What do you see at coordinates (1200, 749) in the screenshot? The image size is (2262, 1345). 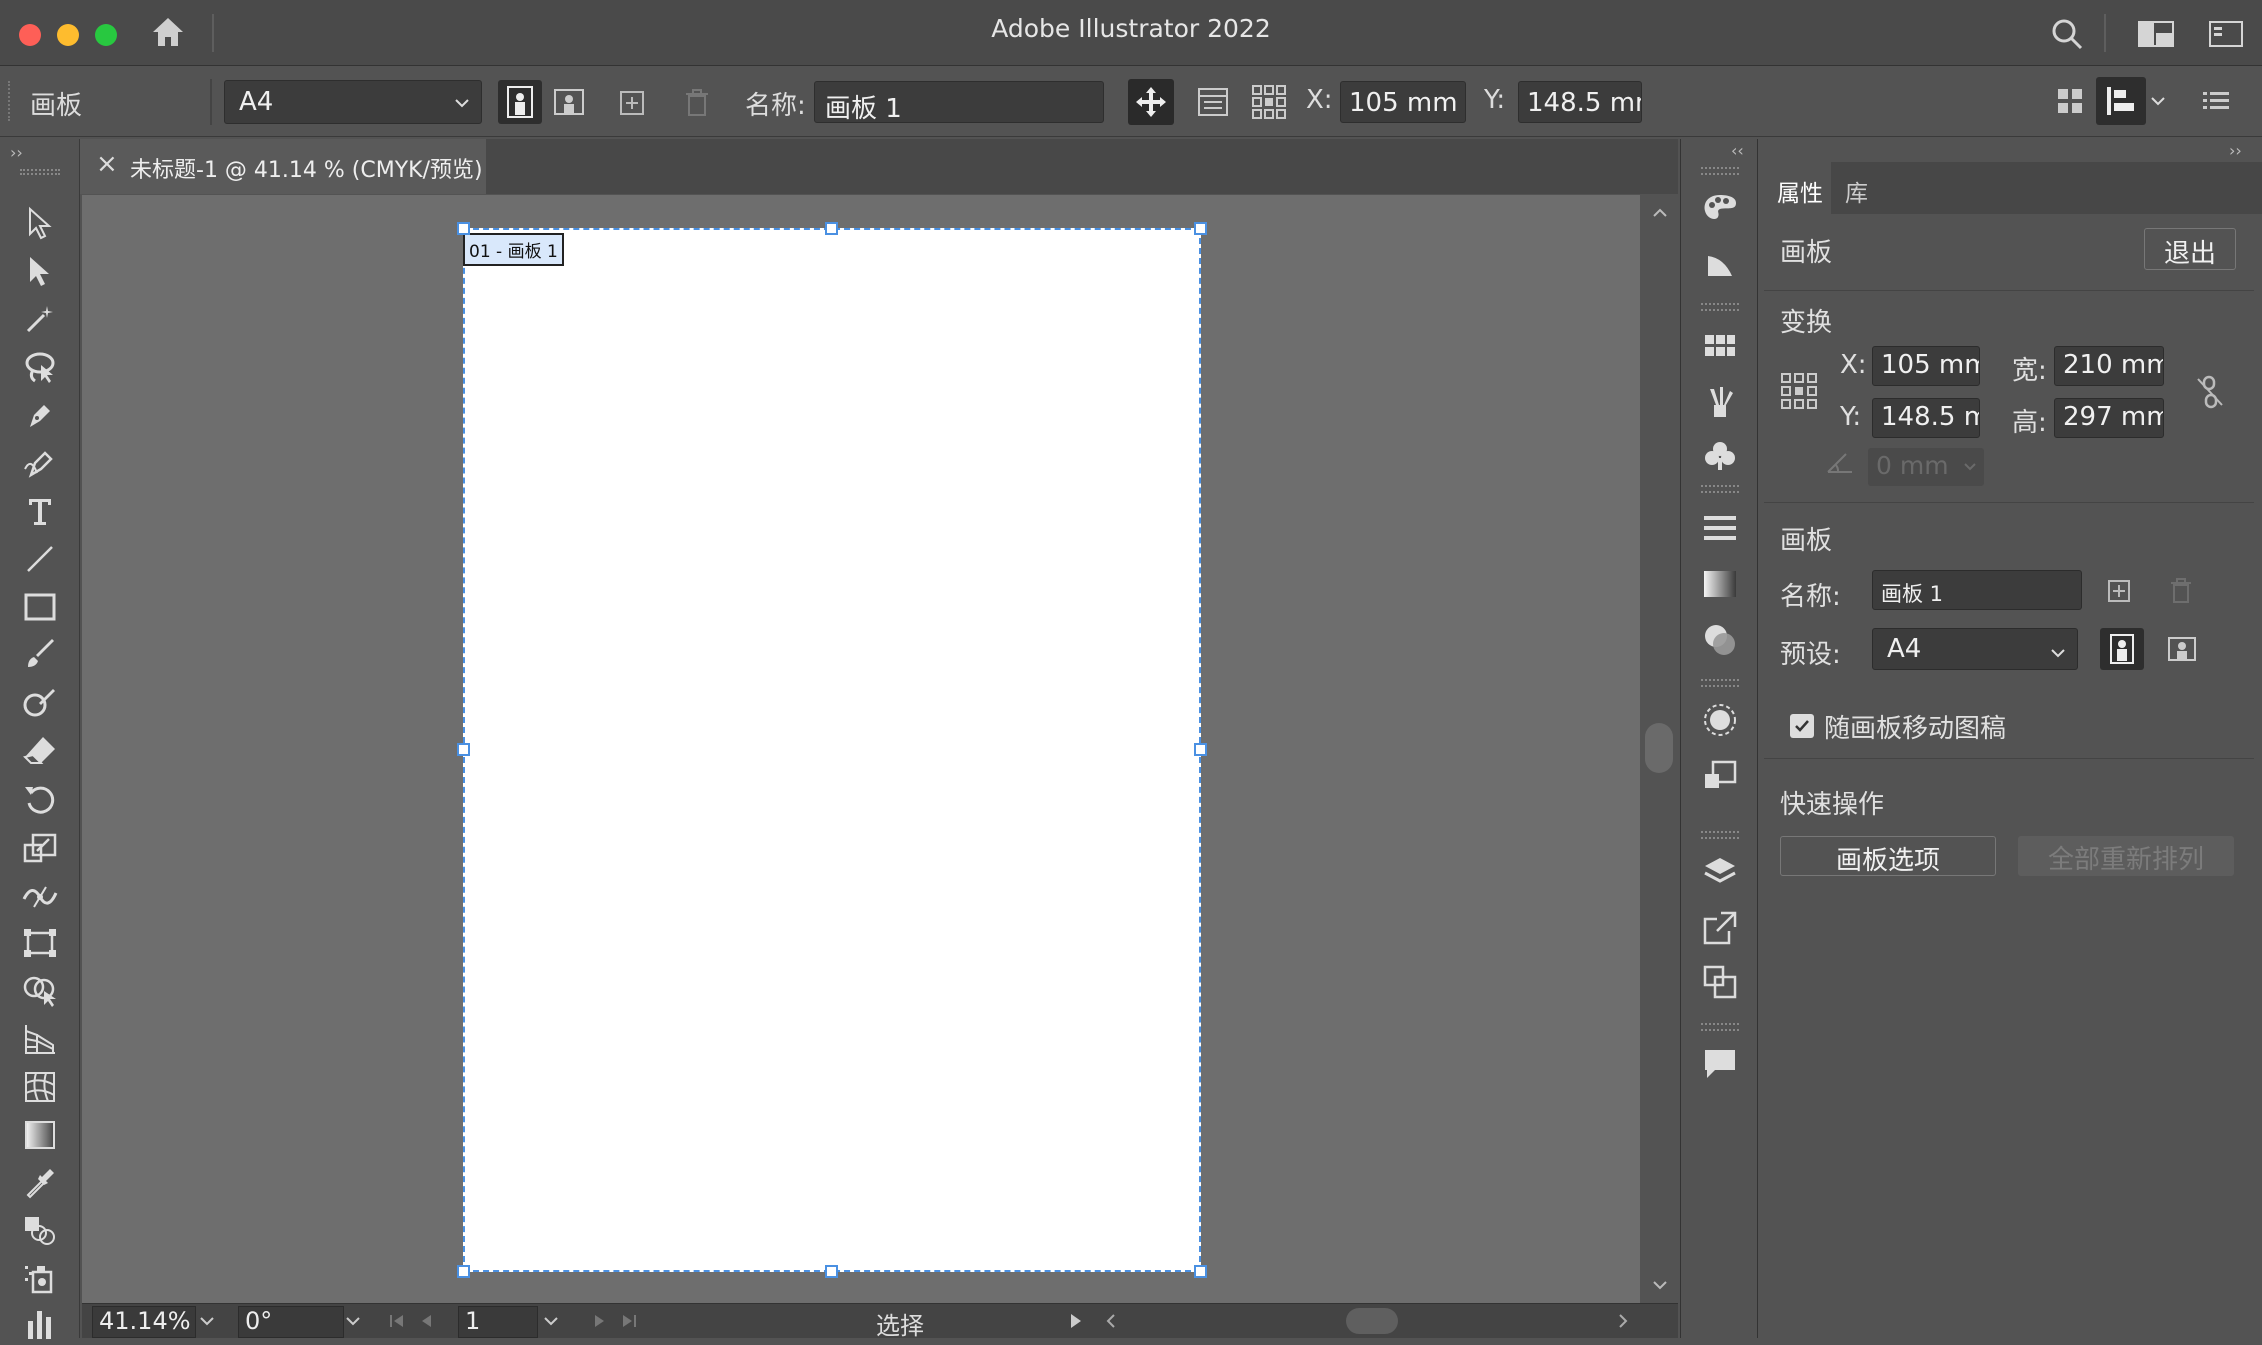 I see `resize-handle-right` at bounding box center [1200, 749].